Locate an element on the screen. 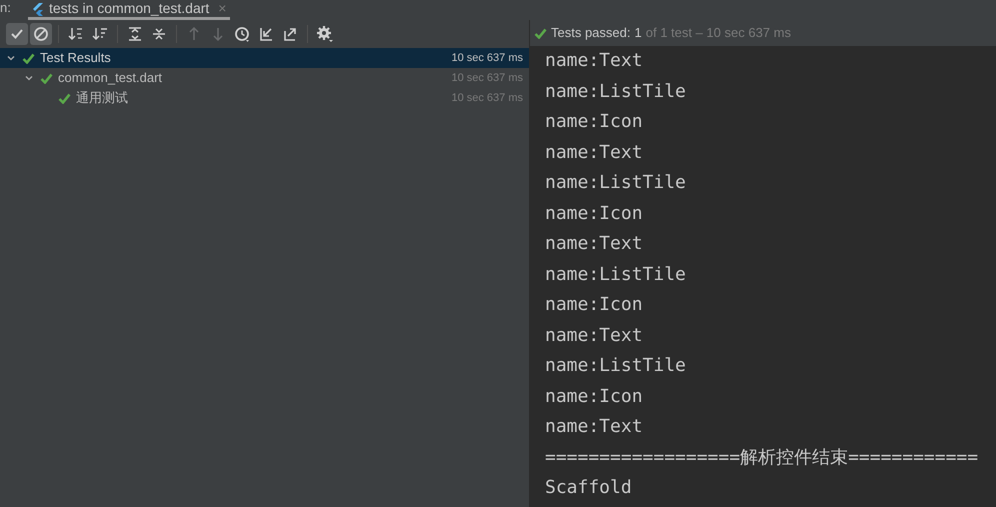 This screenshot has height=507, width=996. tree-label: 通用测试 is located at coordinates (102, 98).